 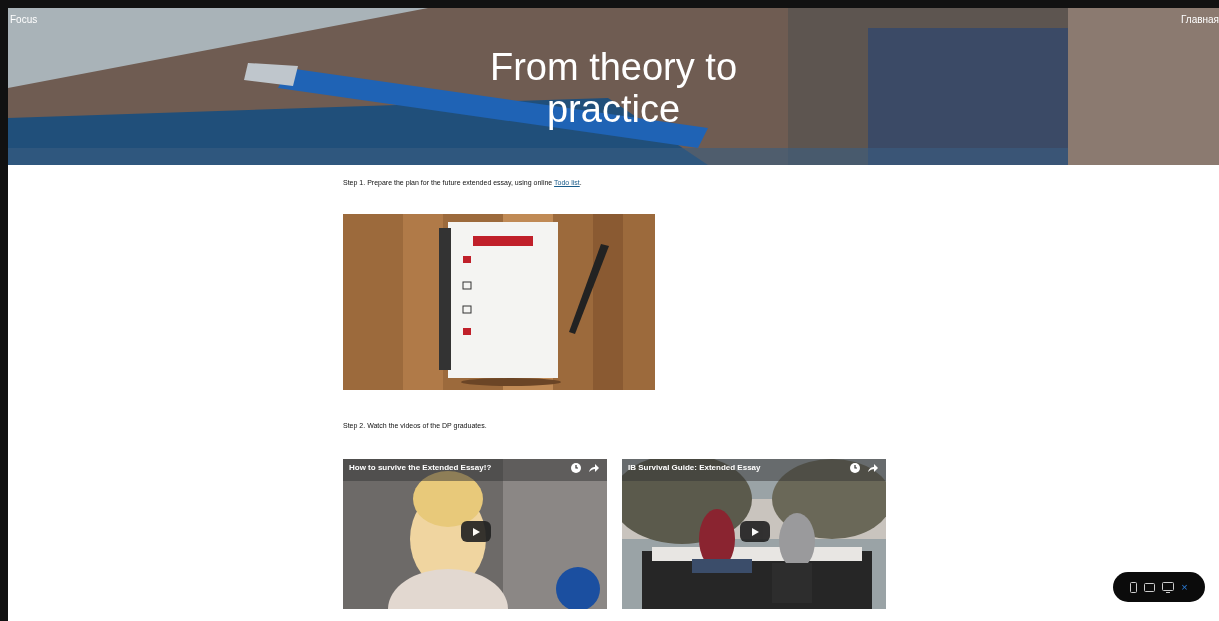 I want to click on page-title: From theory to practice, so click(x=613, y=88).